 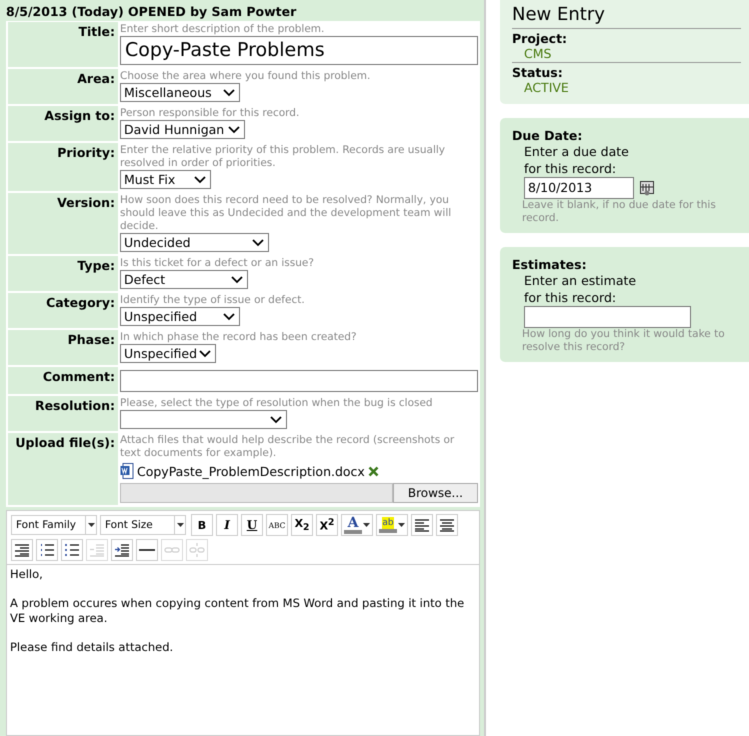 I want to click on format-button: B, so click(x=202, y=525).